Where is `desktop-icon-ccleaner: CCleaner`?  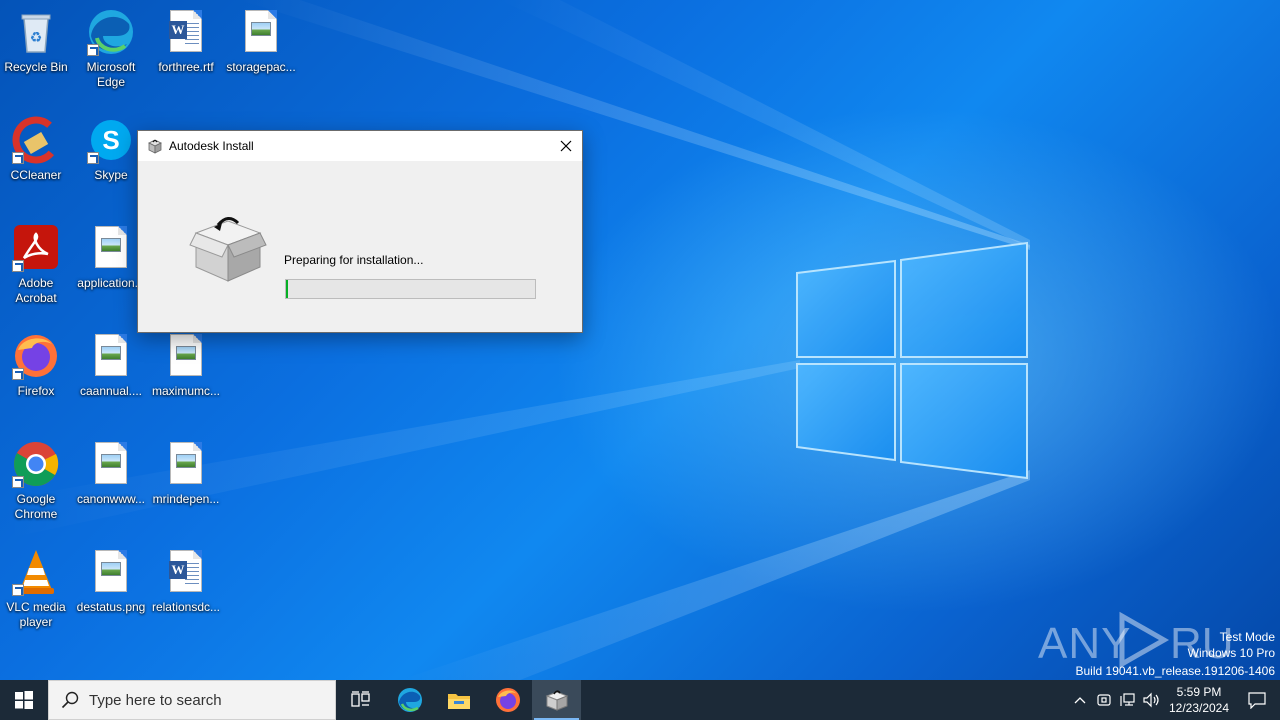
desktop-icon-ccleaner: CCleaner is located at coordinates (36, 149).